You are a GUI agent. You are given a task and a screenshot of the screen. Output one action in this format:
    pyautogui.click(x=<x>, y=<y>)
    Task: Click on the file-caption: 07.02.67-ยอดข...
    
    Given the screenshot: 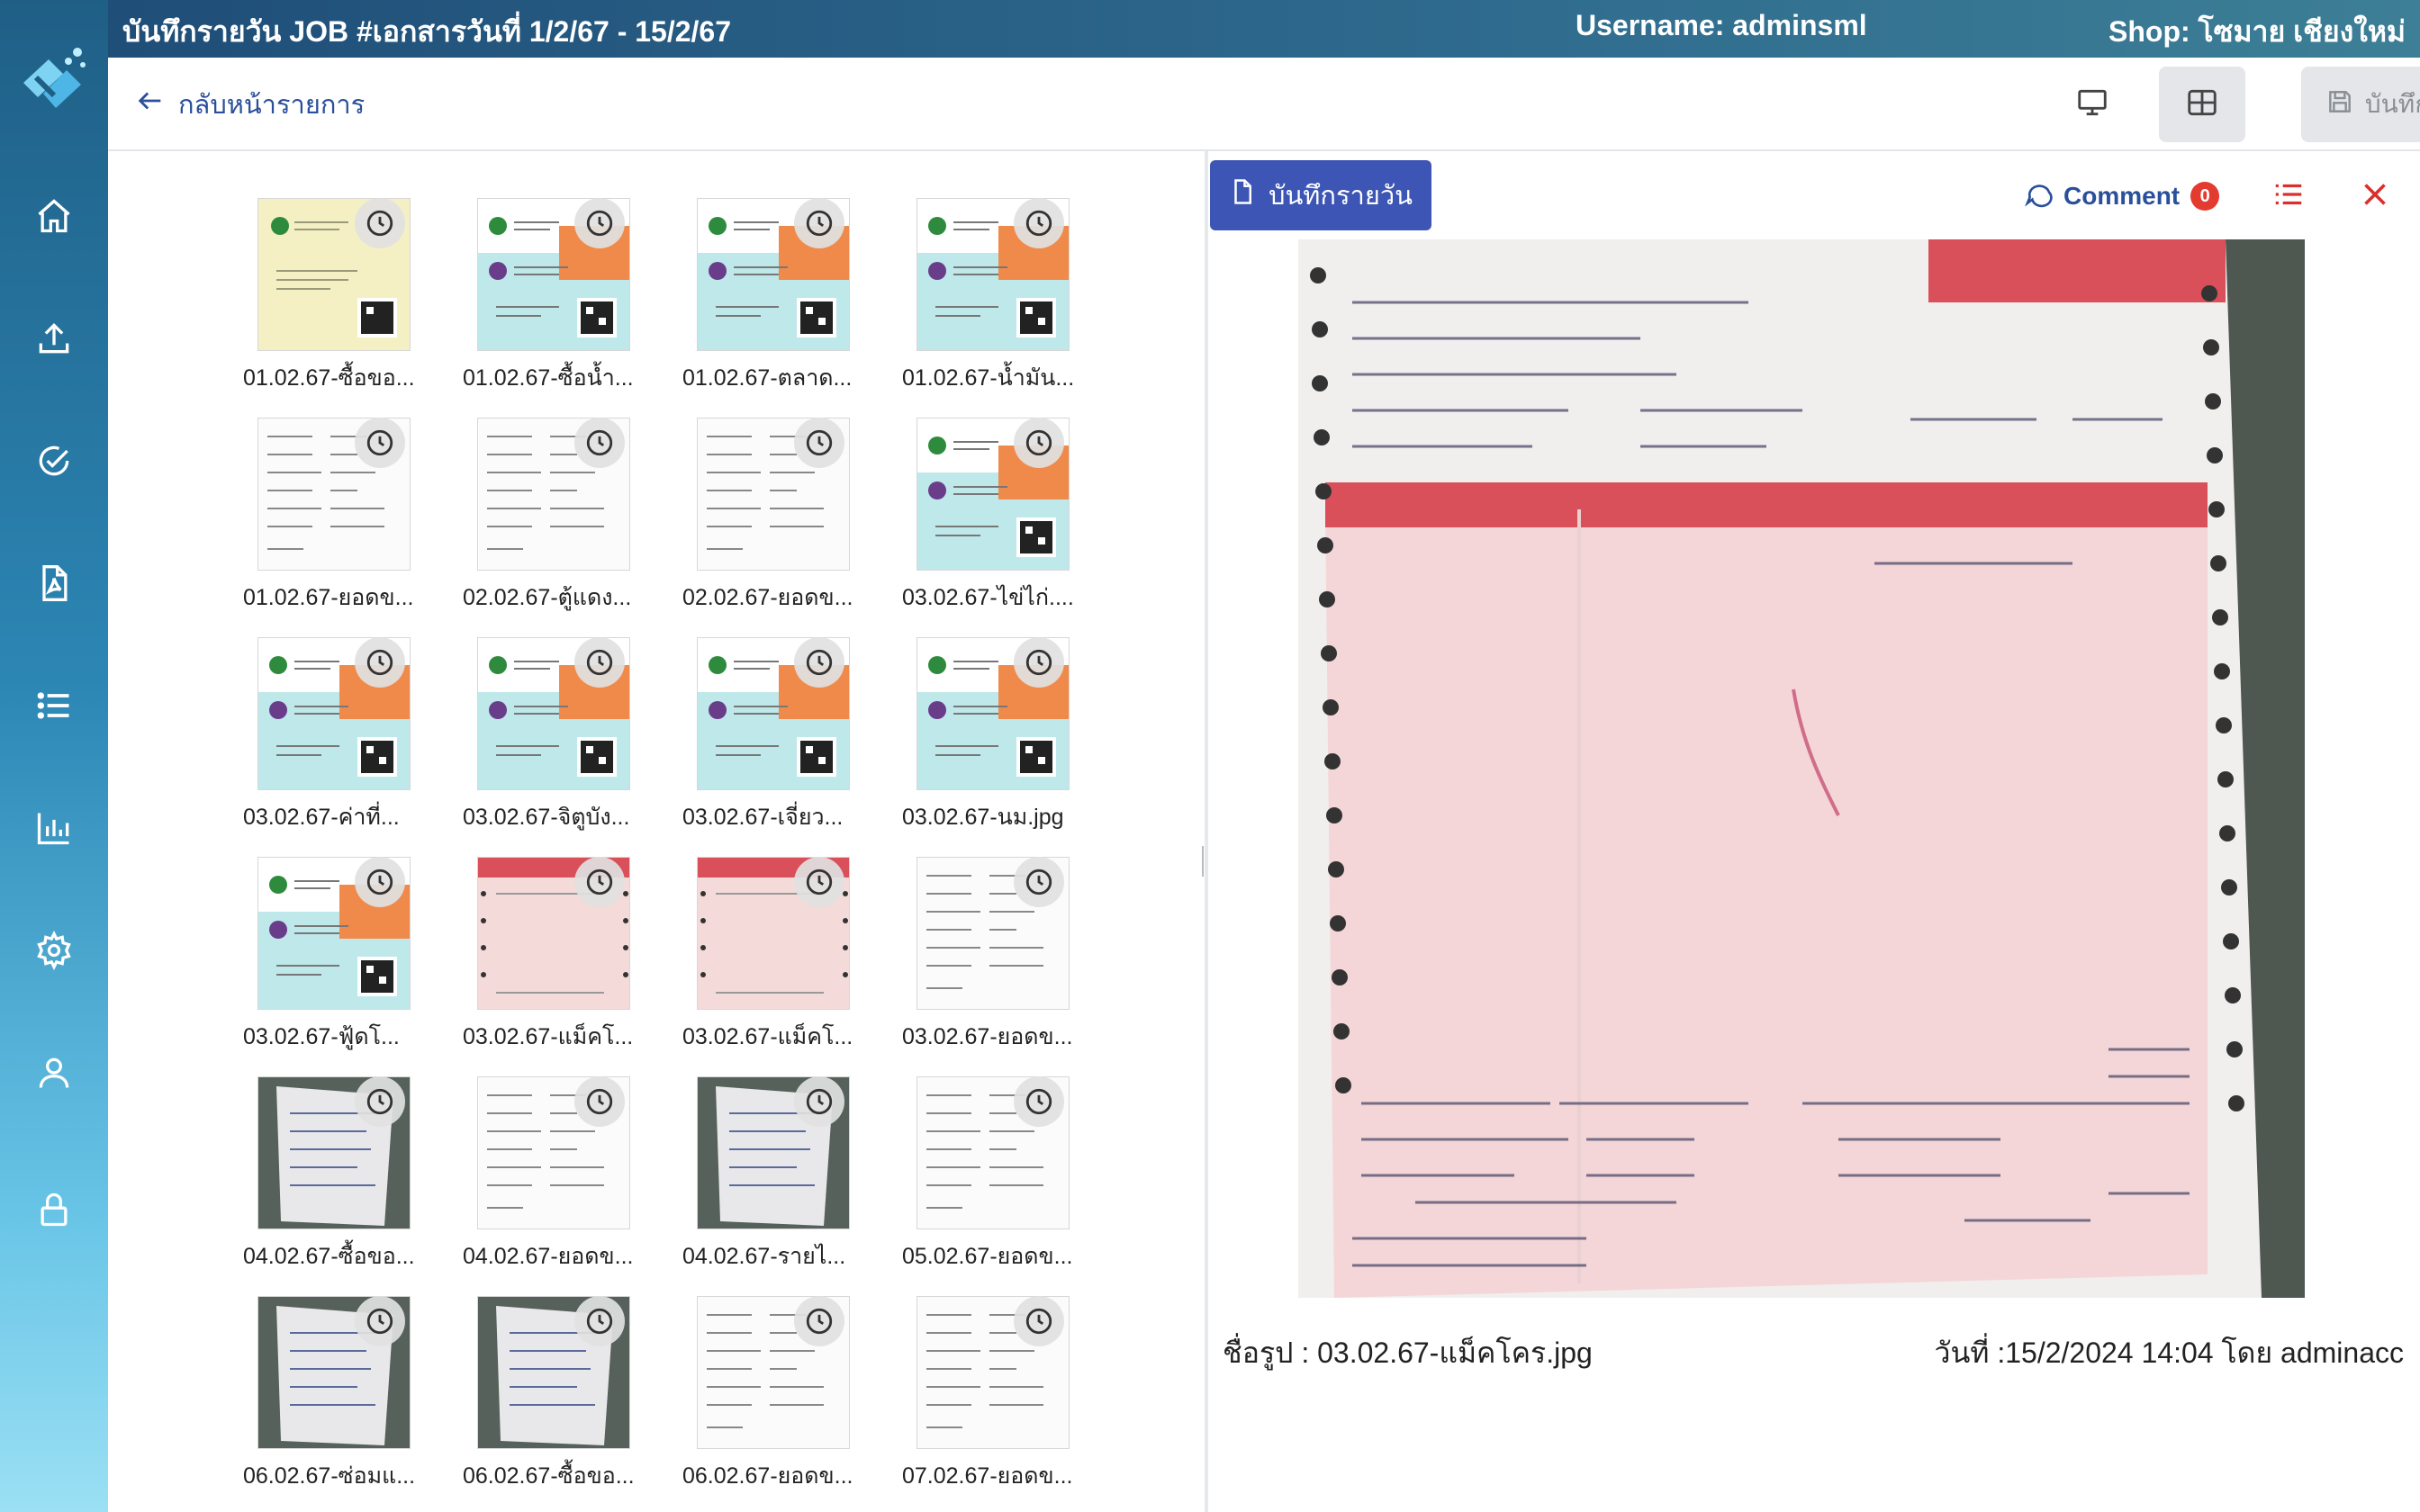 What is the action you would take?
    pyautogui.click(x=988, y=1476)
    